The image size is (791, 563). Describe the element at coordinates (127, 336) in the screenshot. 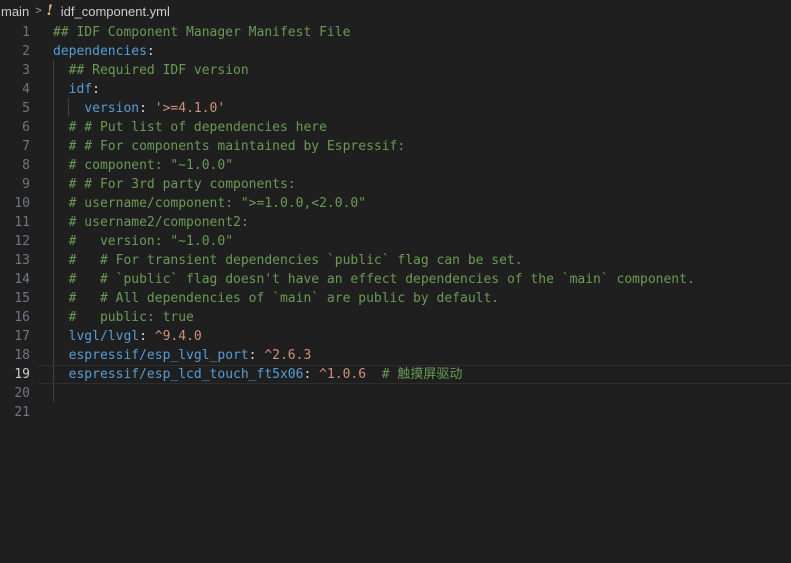

I see `code-text: lvgl/lvgl: ^9.4.0` at that location.